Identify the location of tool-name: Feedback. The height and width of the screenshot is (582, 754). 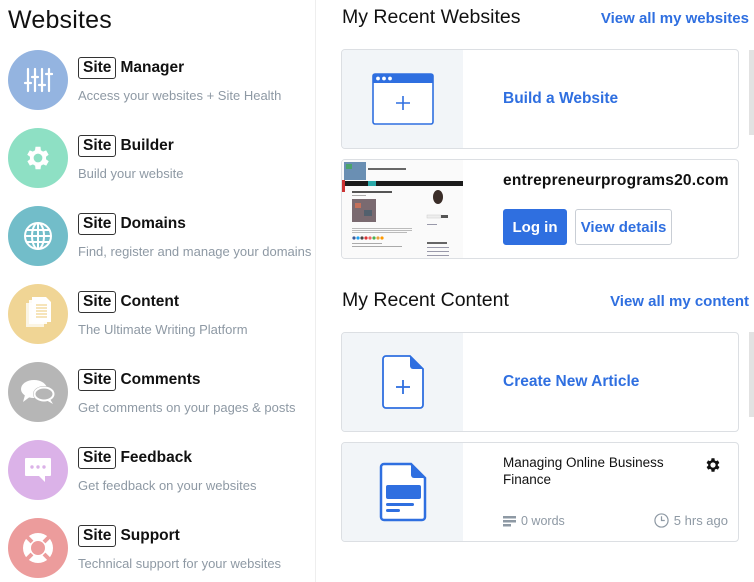
(156, 457).